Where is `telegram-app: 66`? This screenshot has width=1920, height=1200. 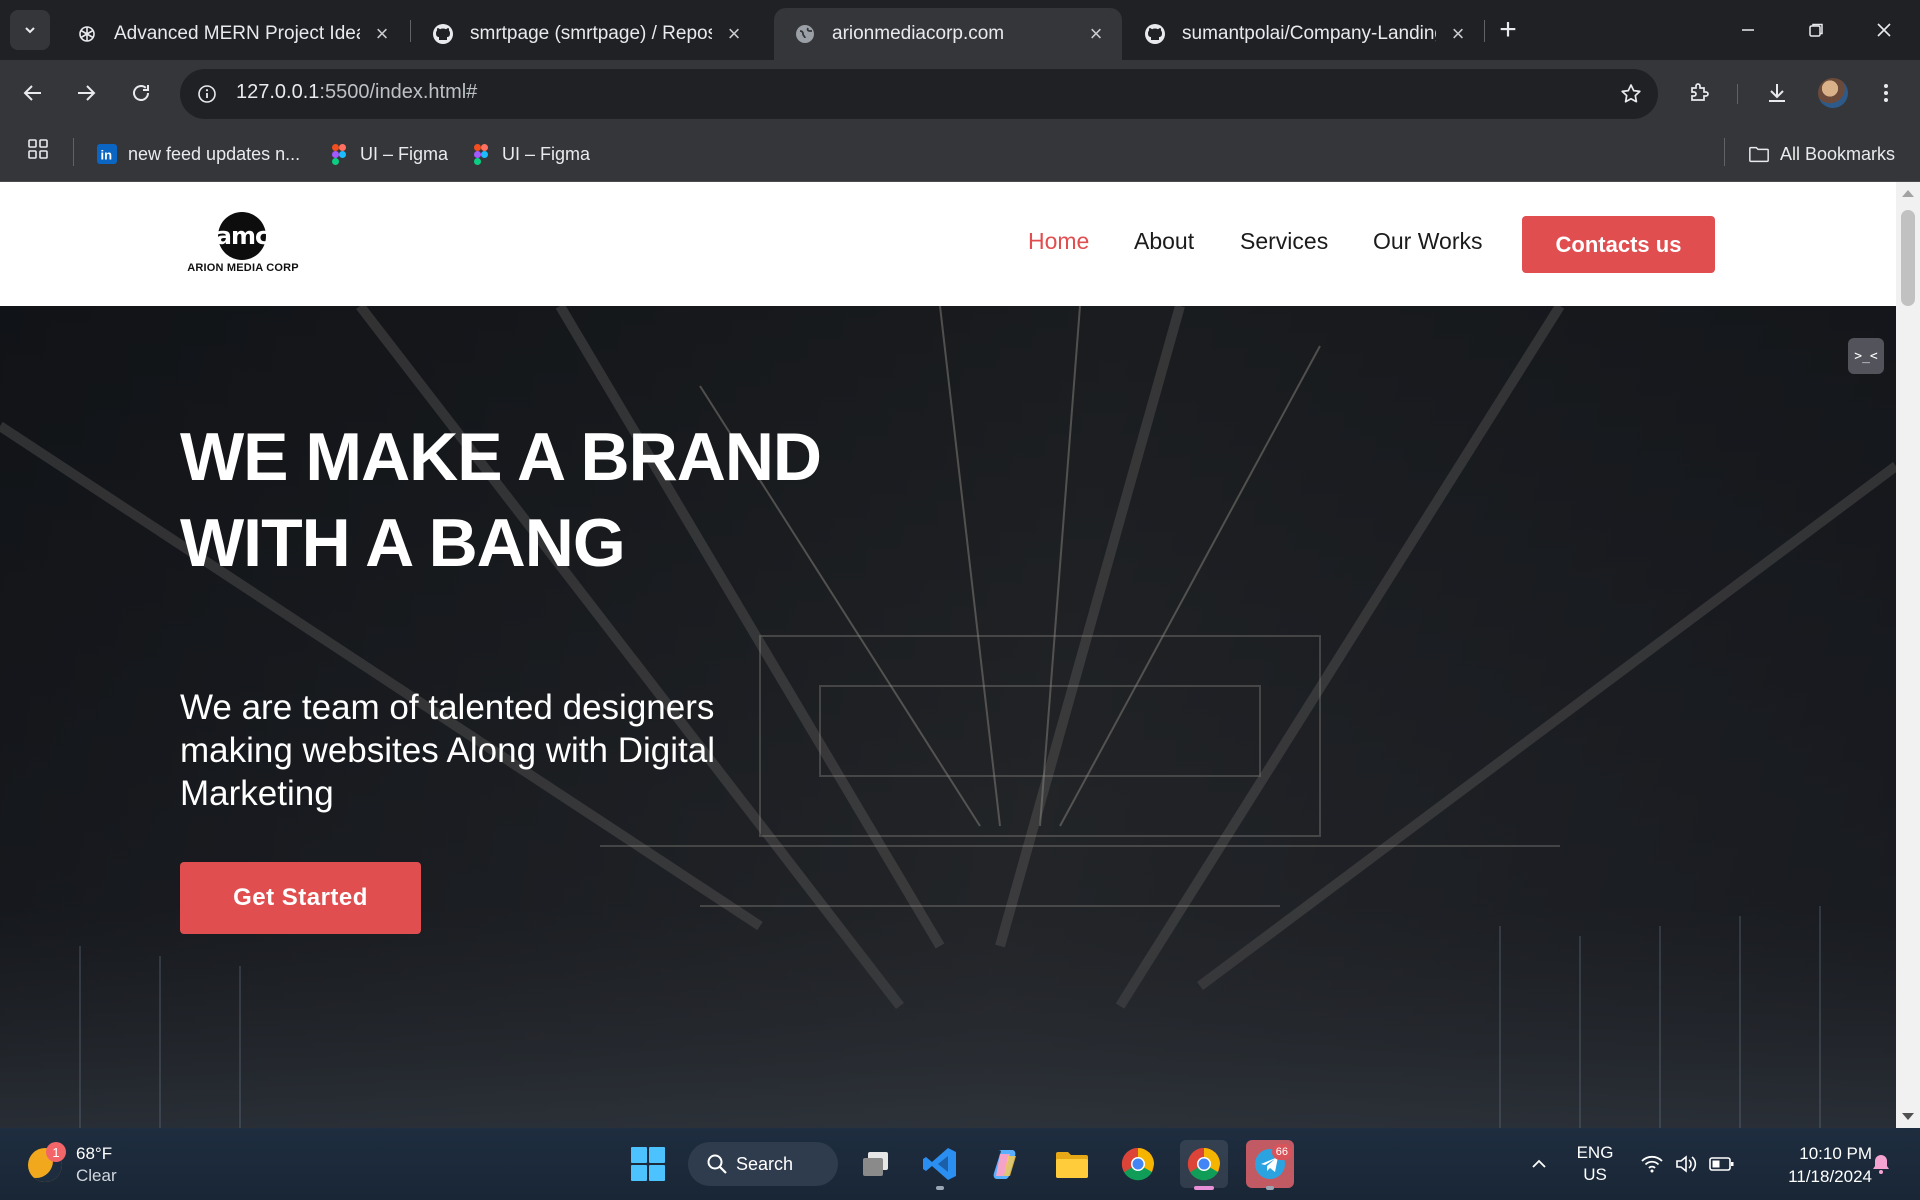
telegram-app: 66 is located at coordinates (1270, 1165).